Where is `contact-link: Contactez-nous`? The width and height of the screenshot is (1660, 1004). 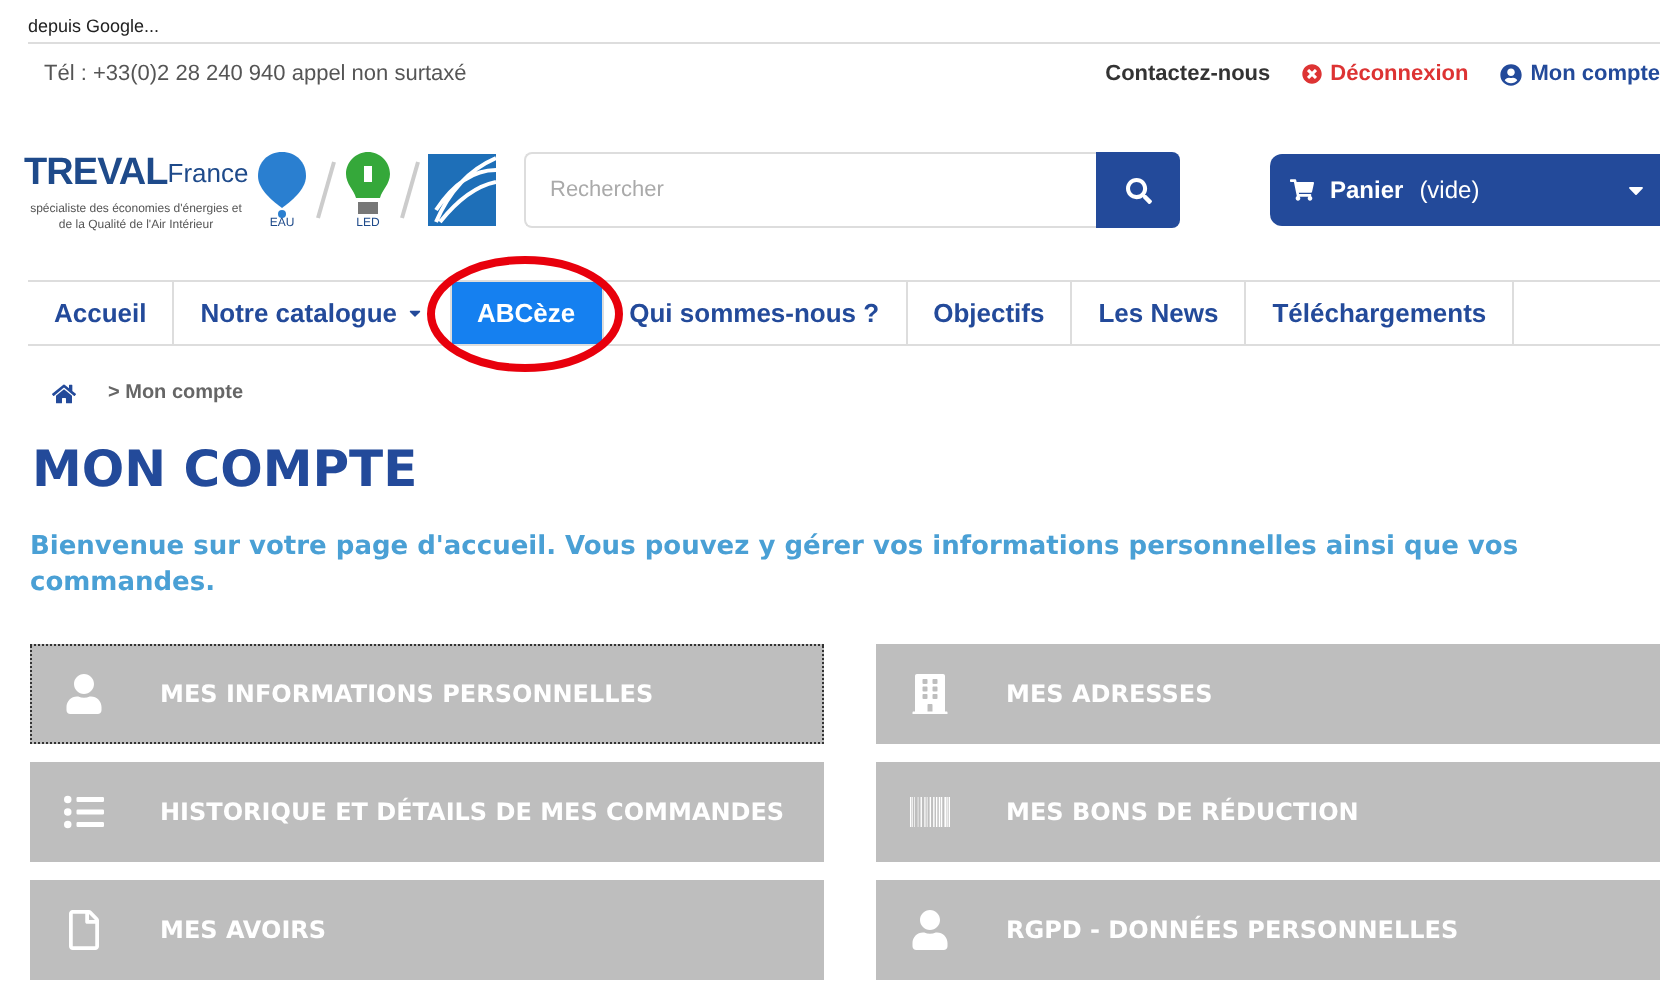
contact-link: Contactez-nous is located at coordinates (1188, 74).